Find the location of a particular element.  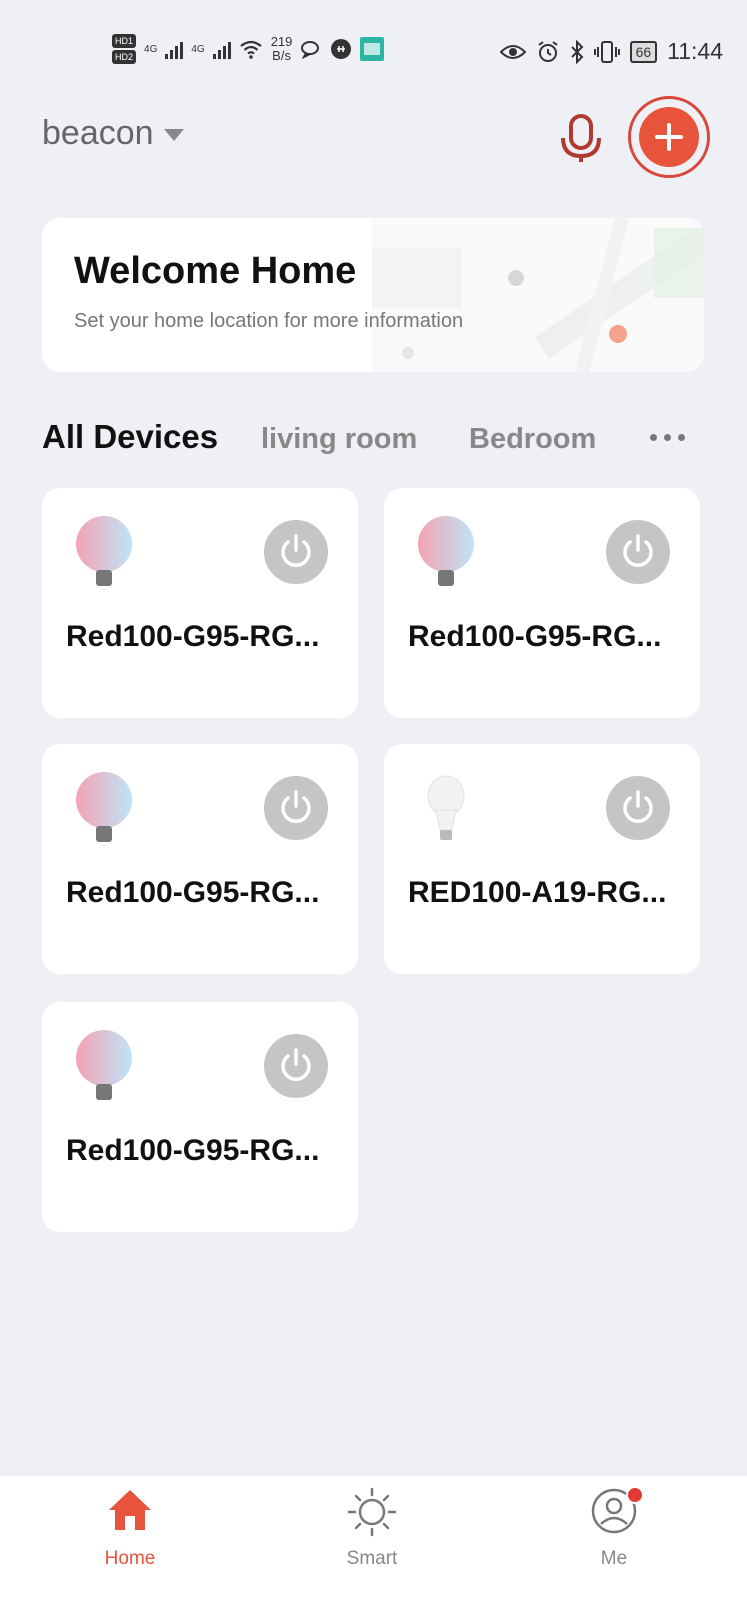

bottom-nav: Home Smart Me is located at coordinates (373, 1546).